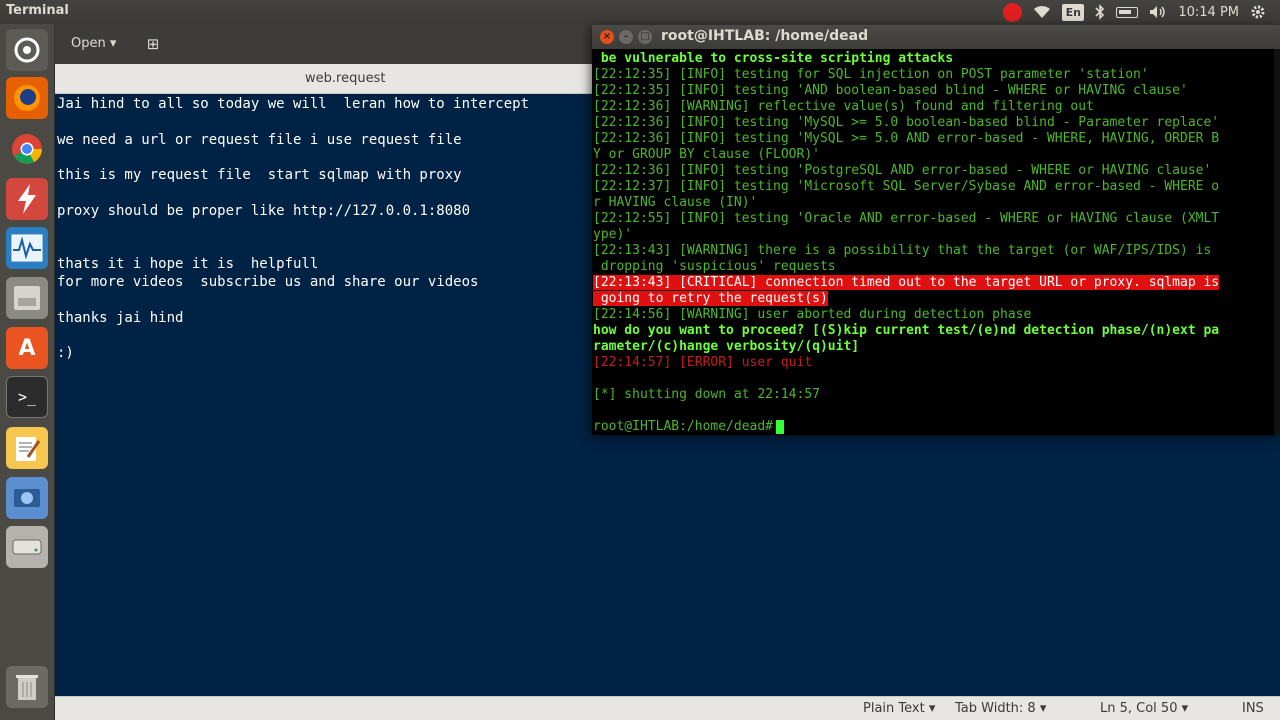 The image size is (1280, 720). Describe the element at coordinates (27, 397) in the screenshot. I see `terminal-icon: >_` at that location.